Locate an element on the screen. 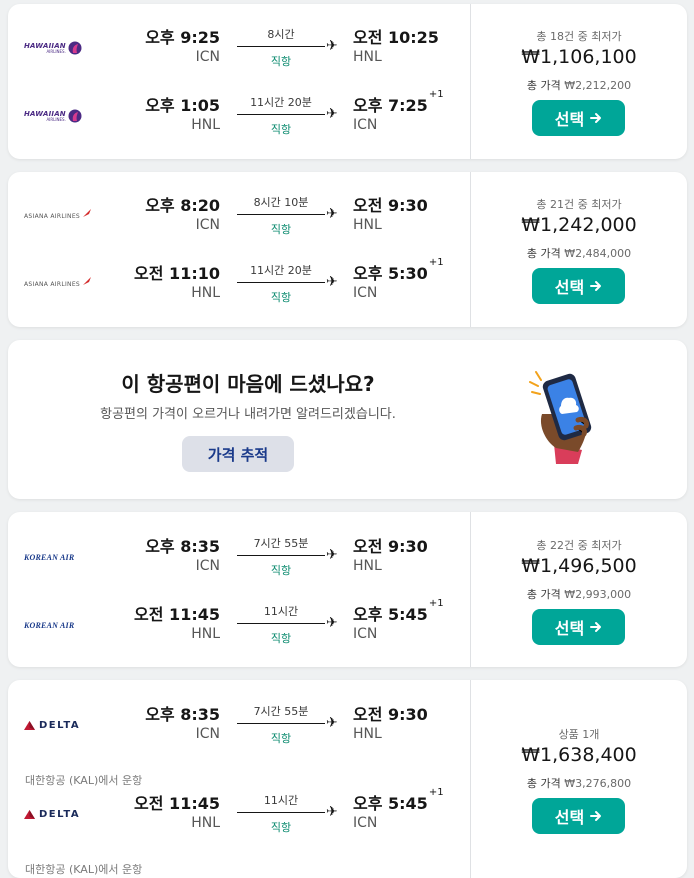 The width and height of the screenshot is (694, 878). flight-duration: 11시간 is located at coordinates (281, 800).